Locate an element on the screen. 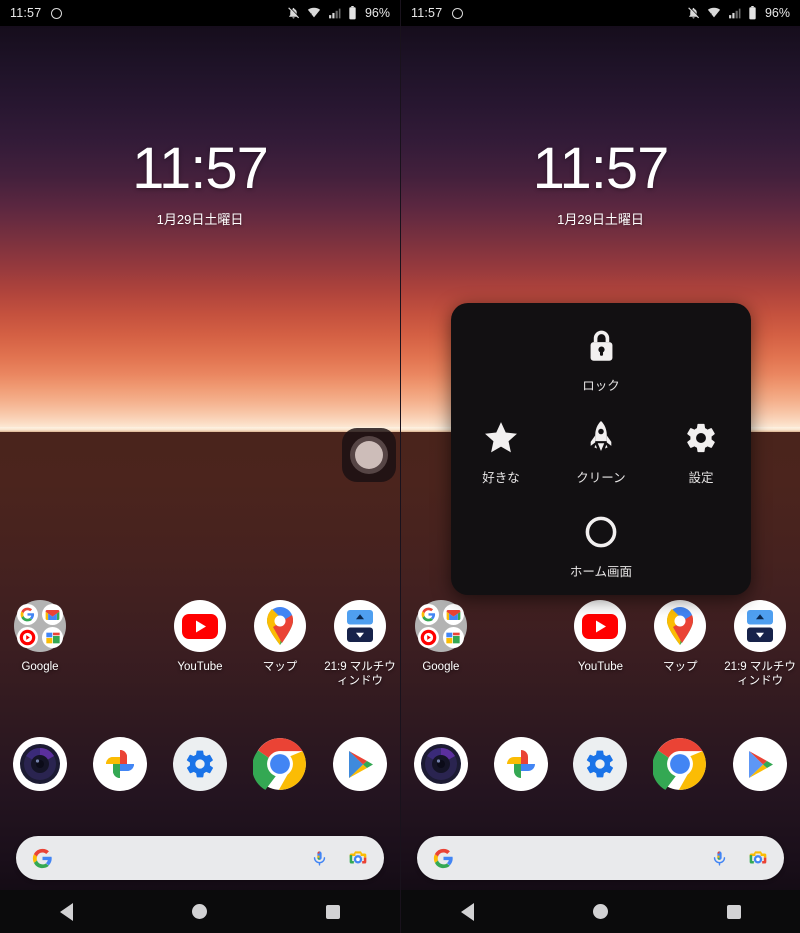  play-store-icon is located at coordinates (360, 764).